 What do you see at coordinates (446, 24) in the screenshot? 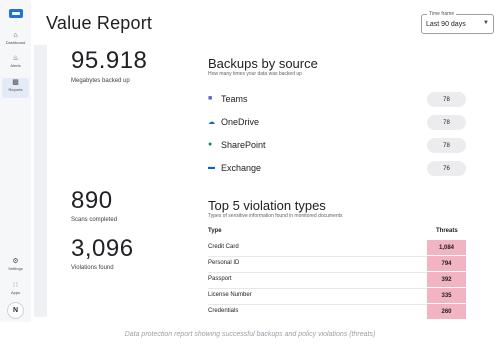
I see `time-frame-value: Last 90 days` at bounding box center [446, 24].